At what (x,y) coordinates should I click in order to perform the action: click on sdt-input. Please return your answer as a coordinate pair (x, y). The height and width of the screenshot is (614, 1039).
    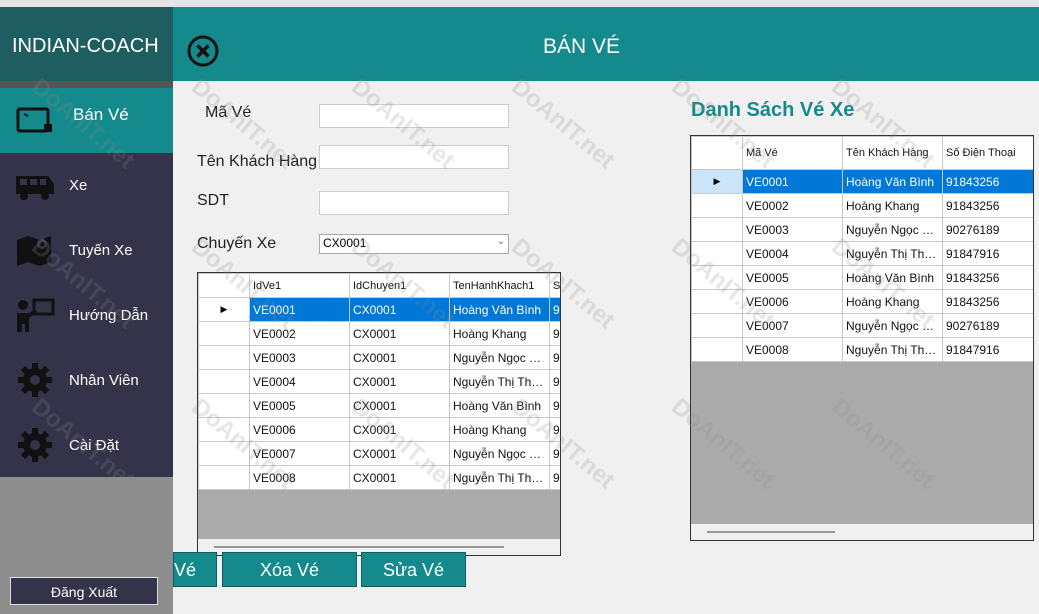
    Looking at the image, I should click on (414, 203).